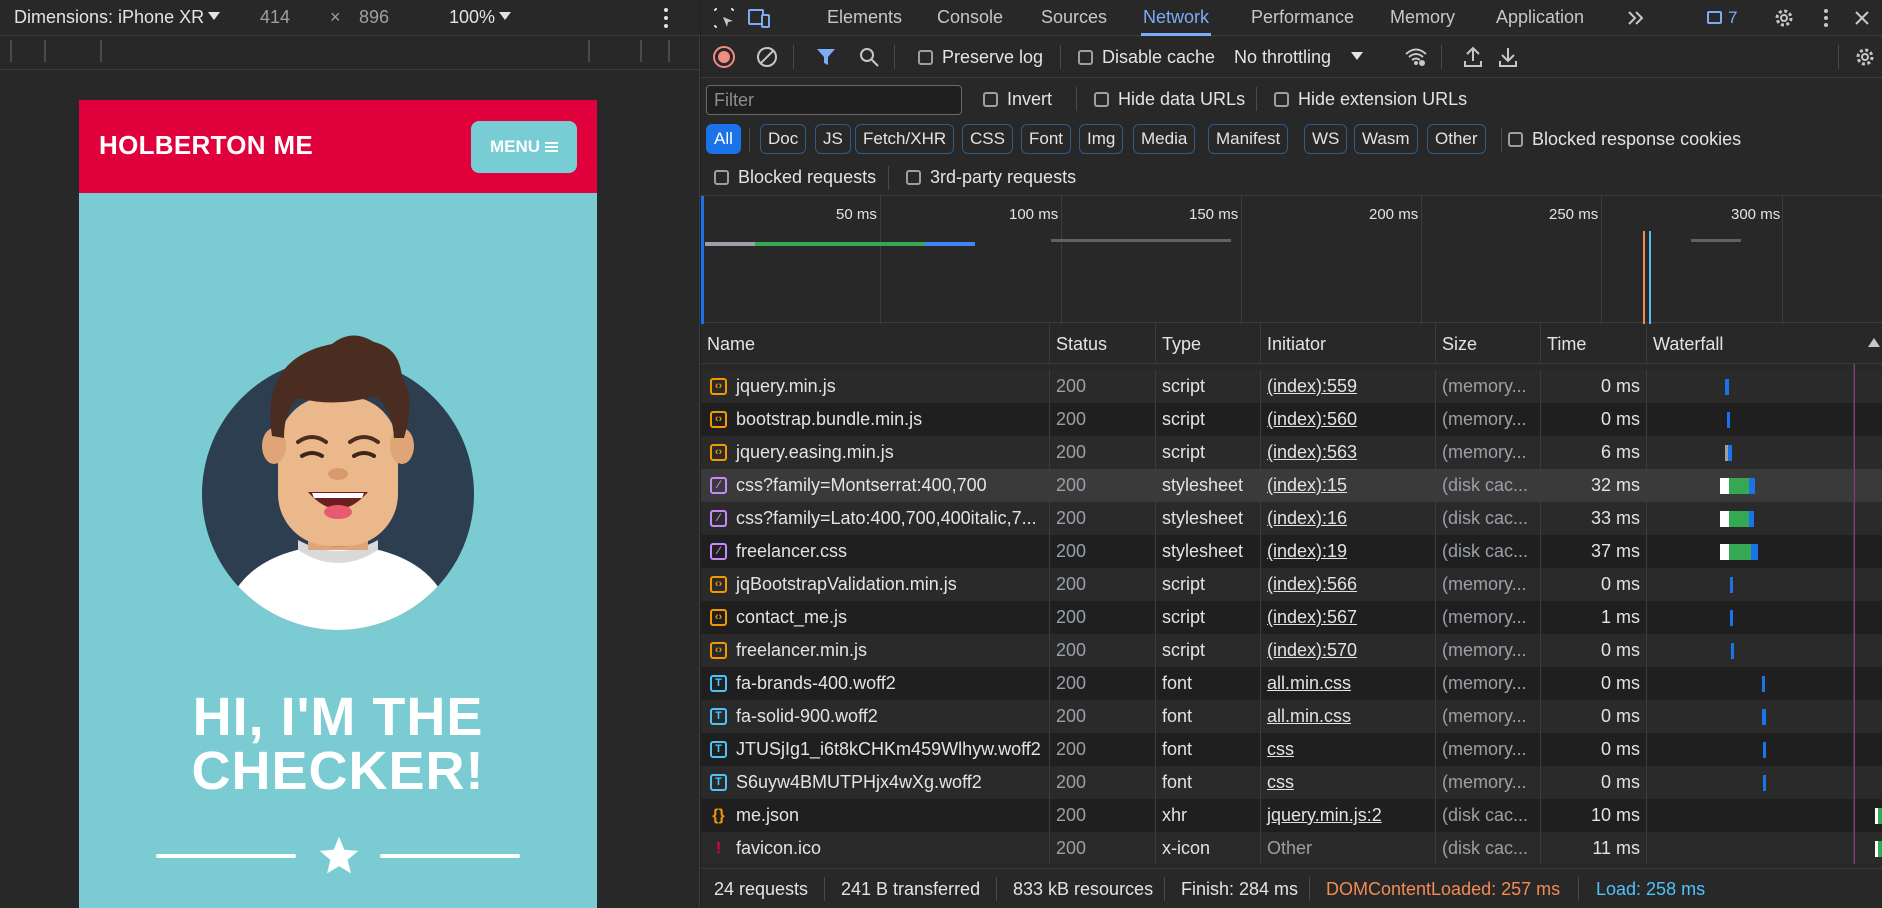  What do you see at coordinates (1348, 485) in the screenshot?
I see `request-initiator: (index):15` at bounding box center [1348, 485].